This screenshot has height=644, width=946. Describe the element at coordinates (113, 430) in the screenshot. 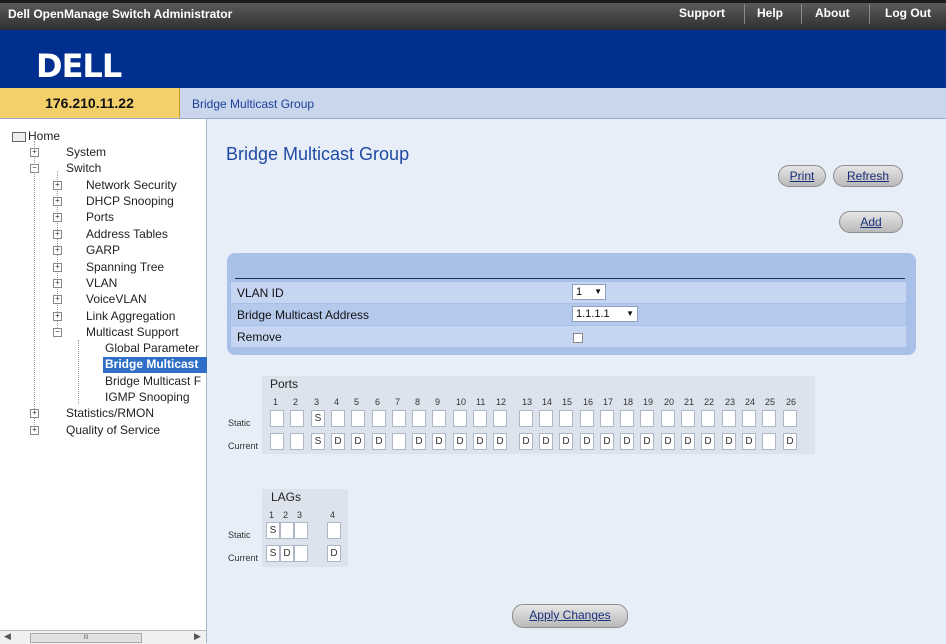

I see `nav-quality-of-service: Quality of Service` at that location.